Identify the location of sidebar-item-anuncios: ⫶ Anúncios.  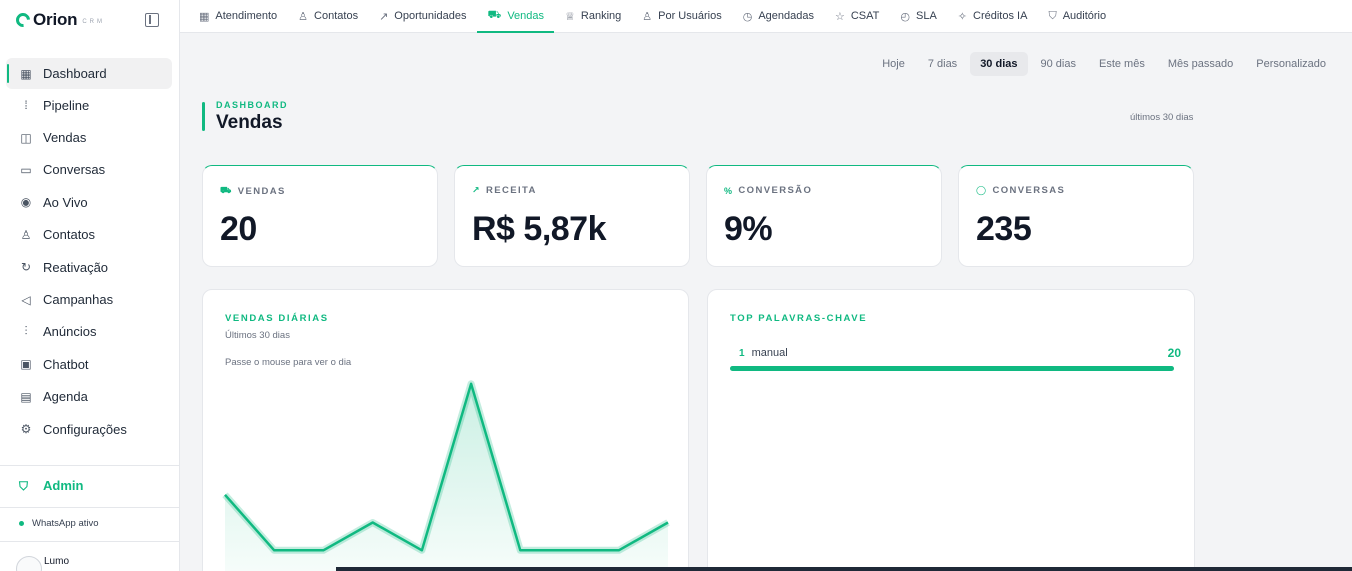
(90, 332).